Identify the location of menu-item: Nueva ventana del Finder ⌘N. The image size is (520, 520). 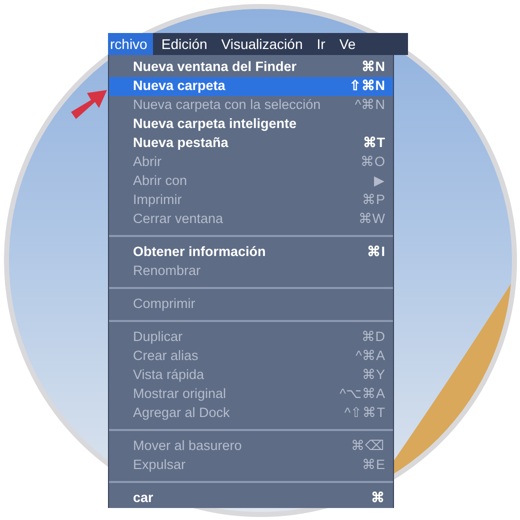
(251, 67).